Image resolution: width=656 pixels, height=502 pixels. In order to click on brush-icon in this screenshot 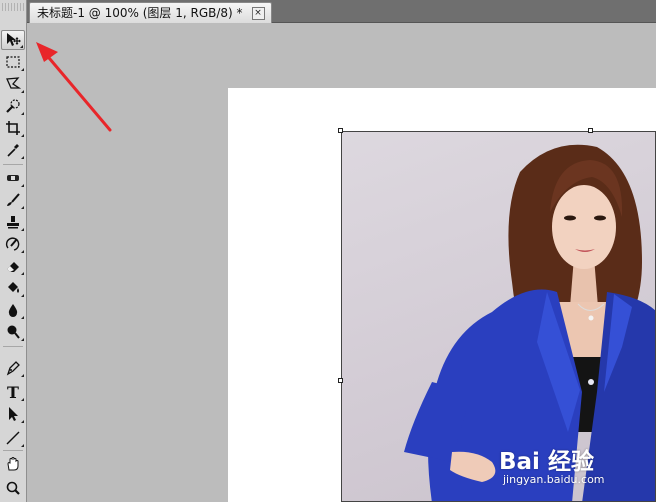, I will do `click(13, 199)`.